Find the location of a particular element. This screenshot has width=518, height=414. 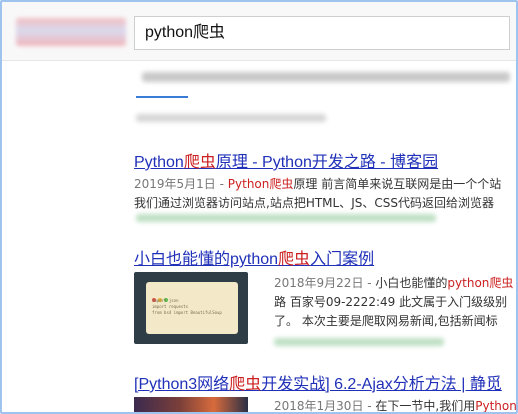

result-snippet: 我们通过浏览器访问站点,站点把HTML、JS、CSS代码返回给浏览器 is located at coordinates (314, 203).